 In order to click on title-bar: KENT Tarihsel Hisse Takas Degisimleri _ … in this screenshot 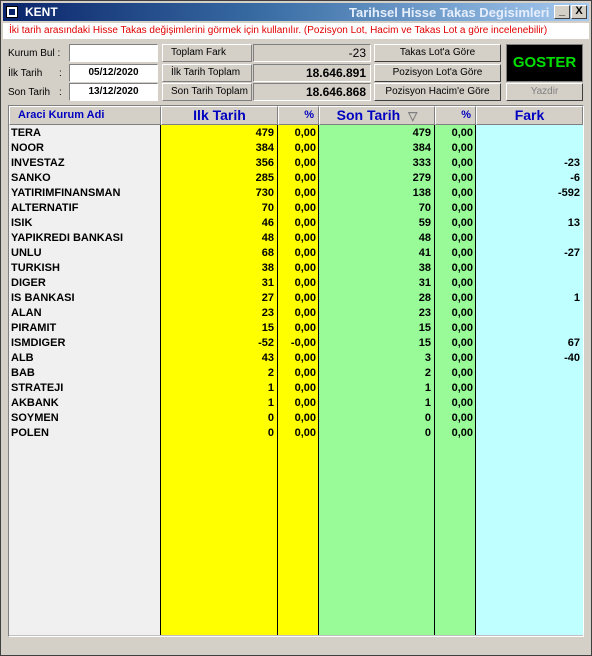, I will do `click(296, 12)`.